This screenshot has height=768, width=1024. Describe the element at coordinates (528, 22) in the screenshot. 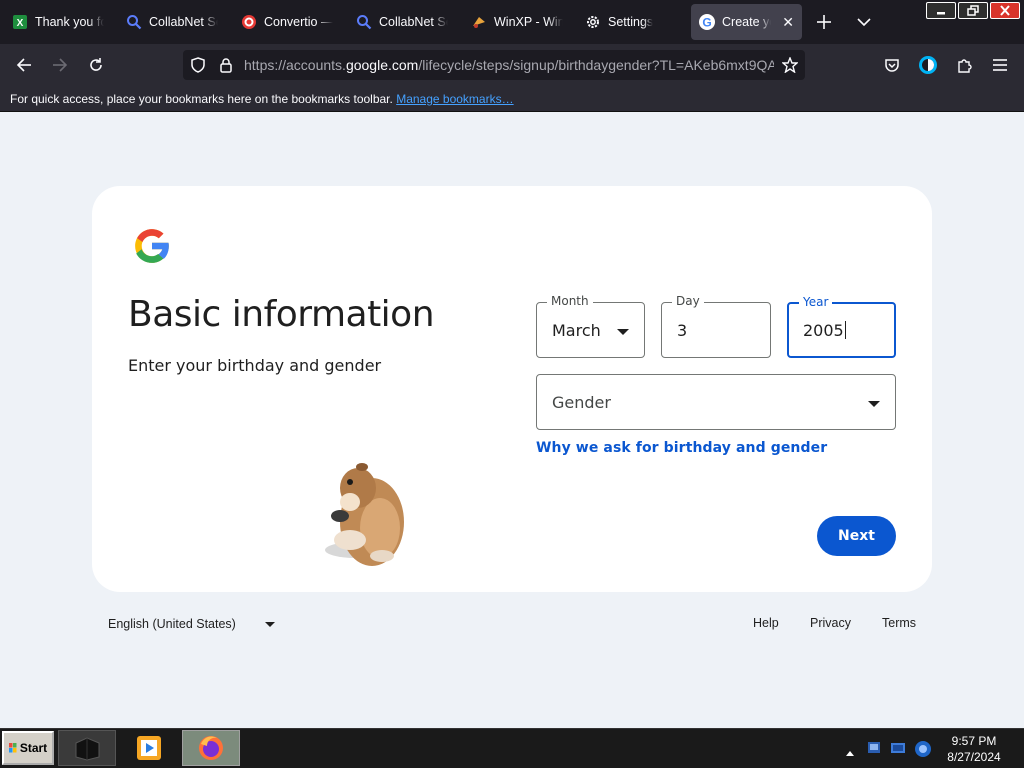

I see `tab-label: WinXP - Wind` at that location.